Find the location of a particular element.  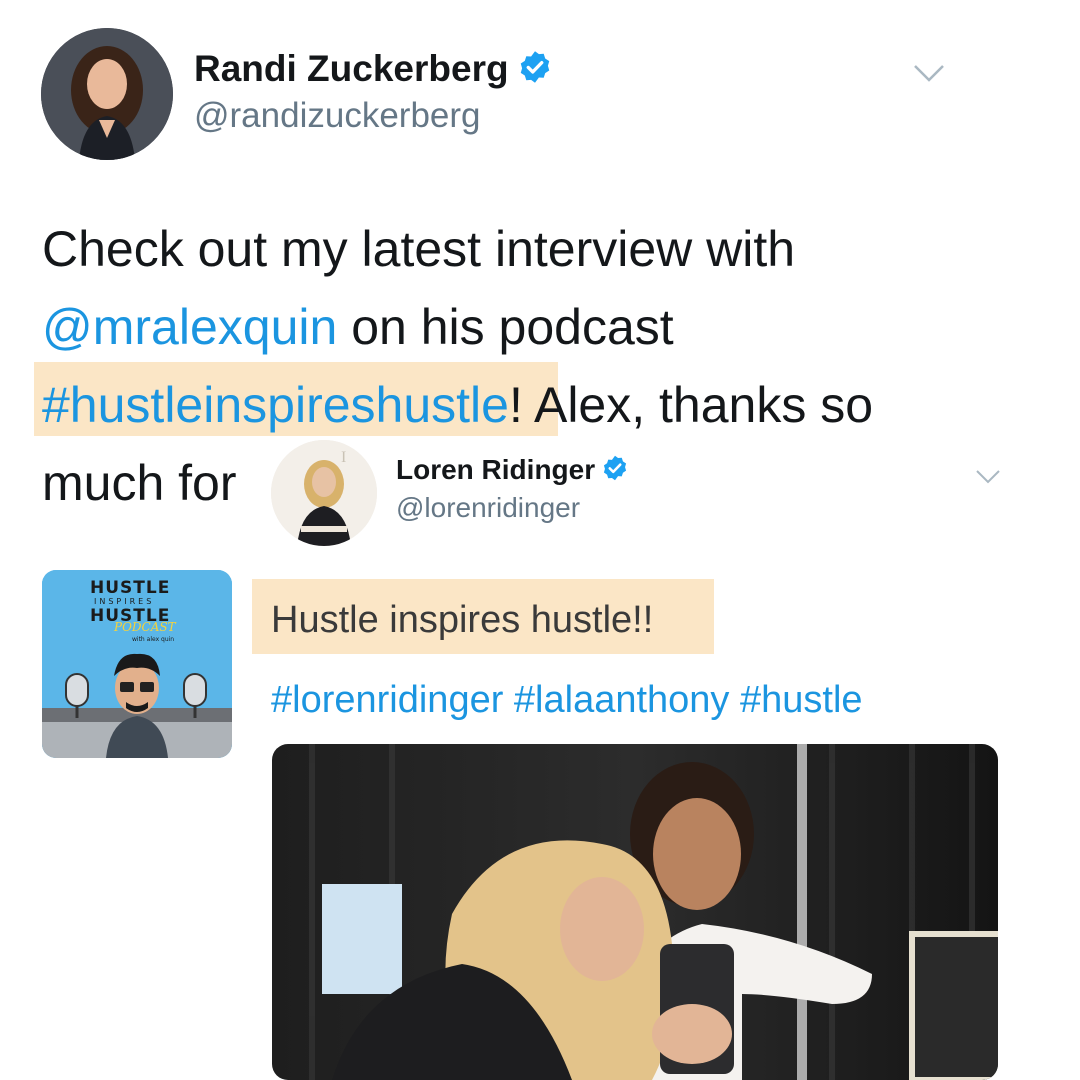

author-name-row: Randi Zuckerberg is located at coordinates (373, 69).